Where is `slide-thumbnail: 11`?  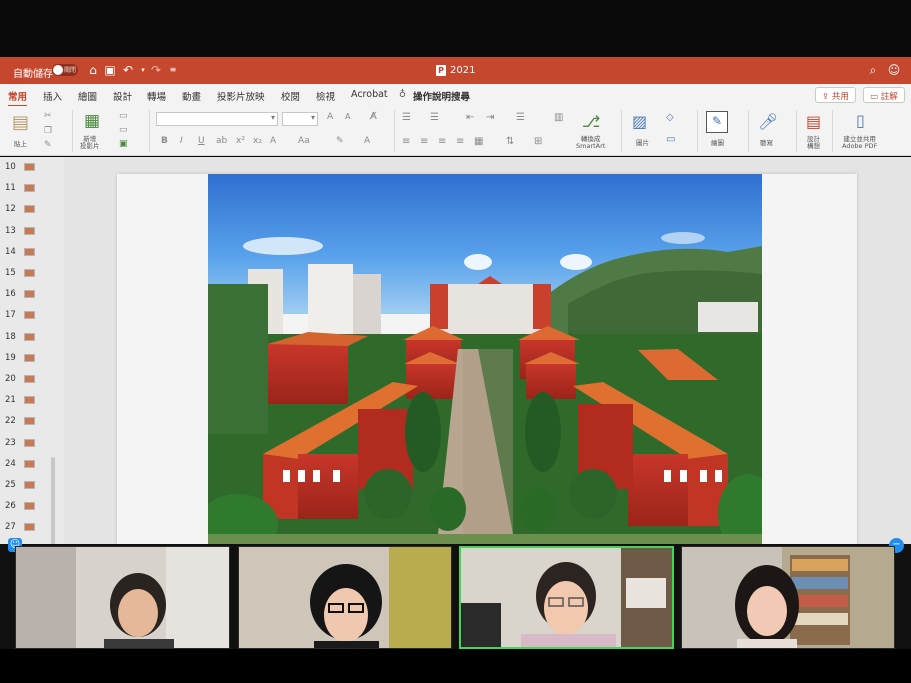 slide-thumbnail: 11 is located at coordinates (32, 188).